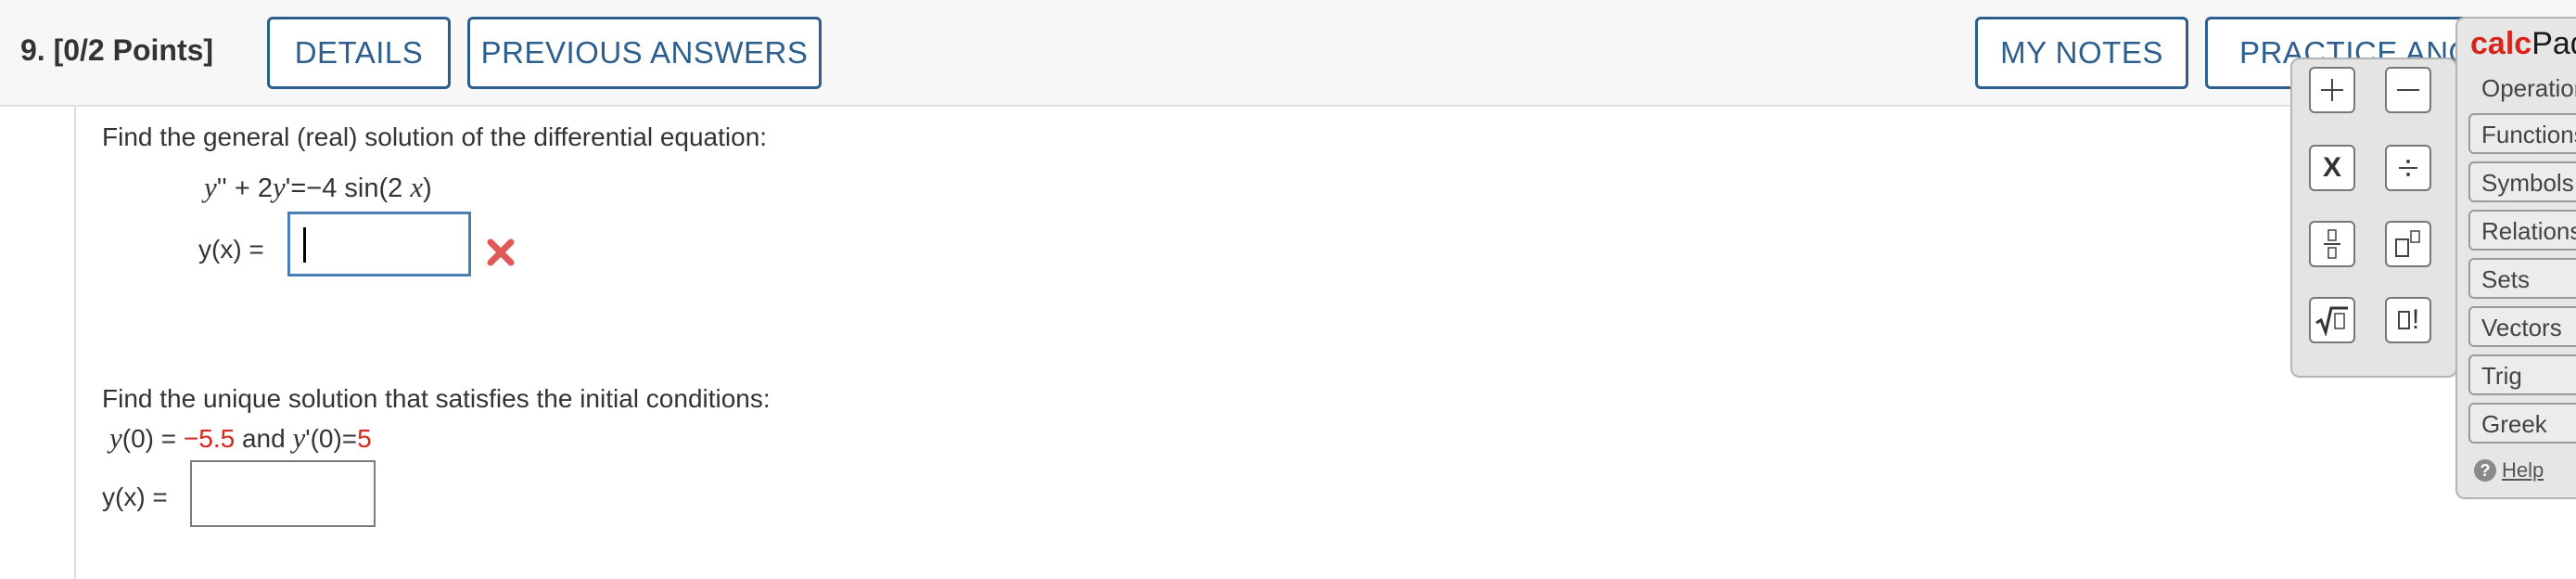 The width and height of the screenshot is (2576, 579). I want to click on details-button: DETAILS, so click(359, 53).